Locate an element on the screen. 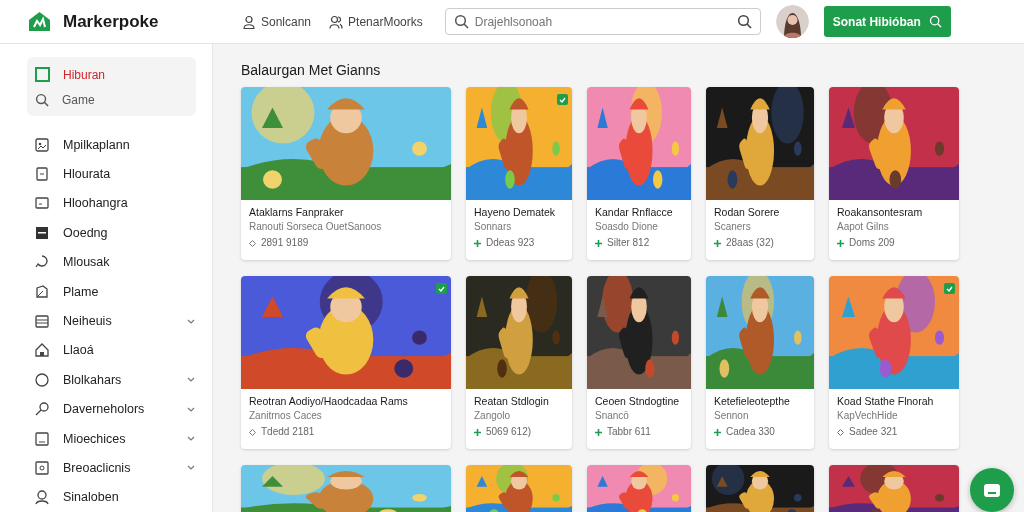 This screenshot has height=512, width=1024. game-stats: Doms 209 is located at coordinates (872, 243).